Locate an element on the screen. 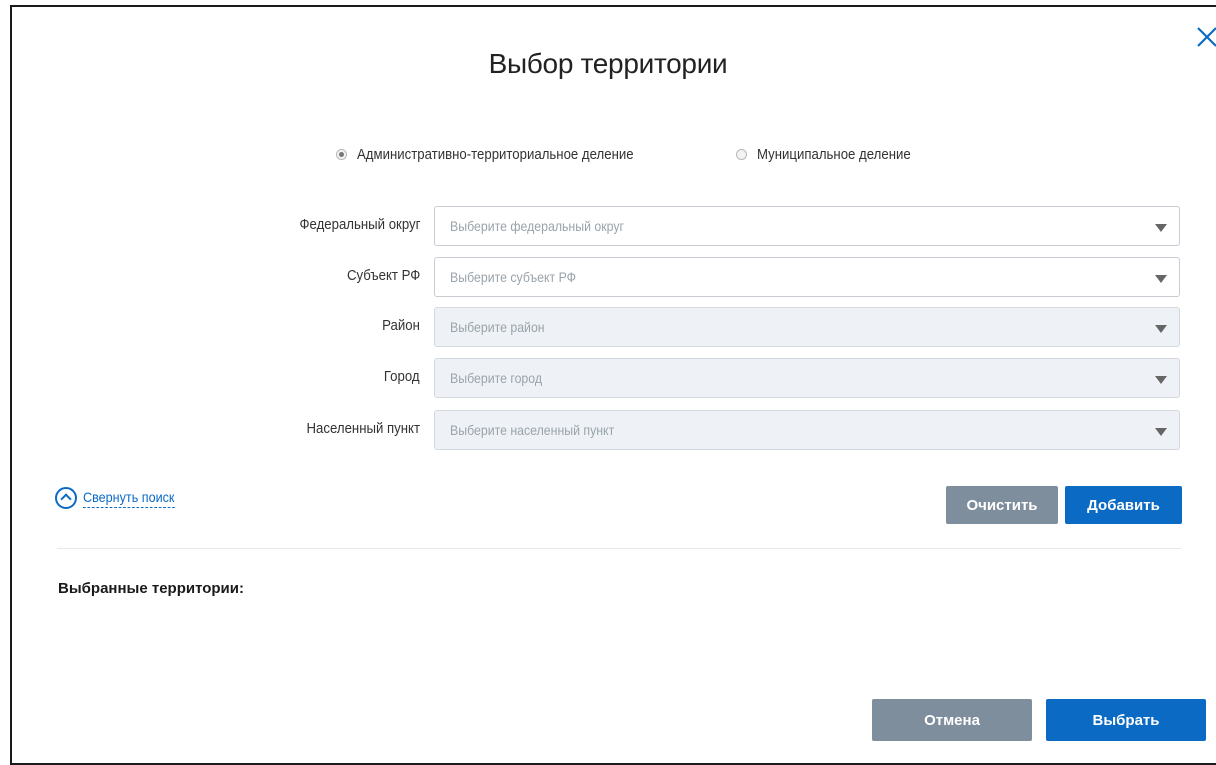  collapse-search-link: Свернуть поиск is located at coordinates (120, 498).